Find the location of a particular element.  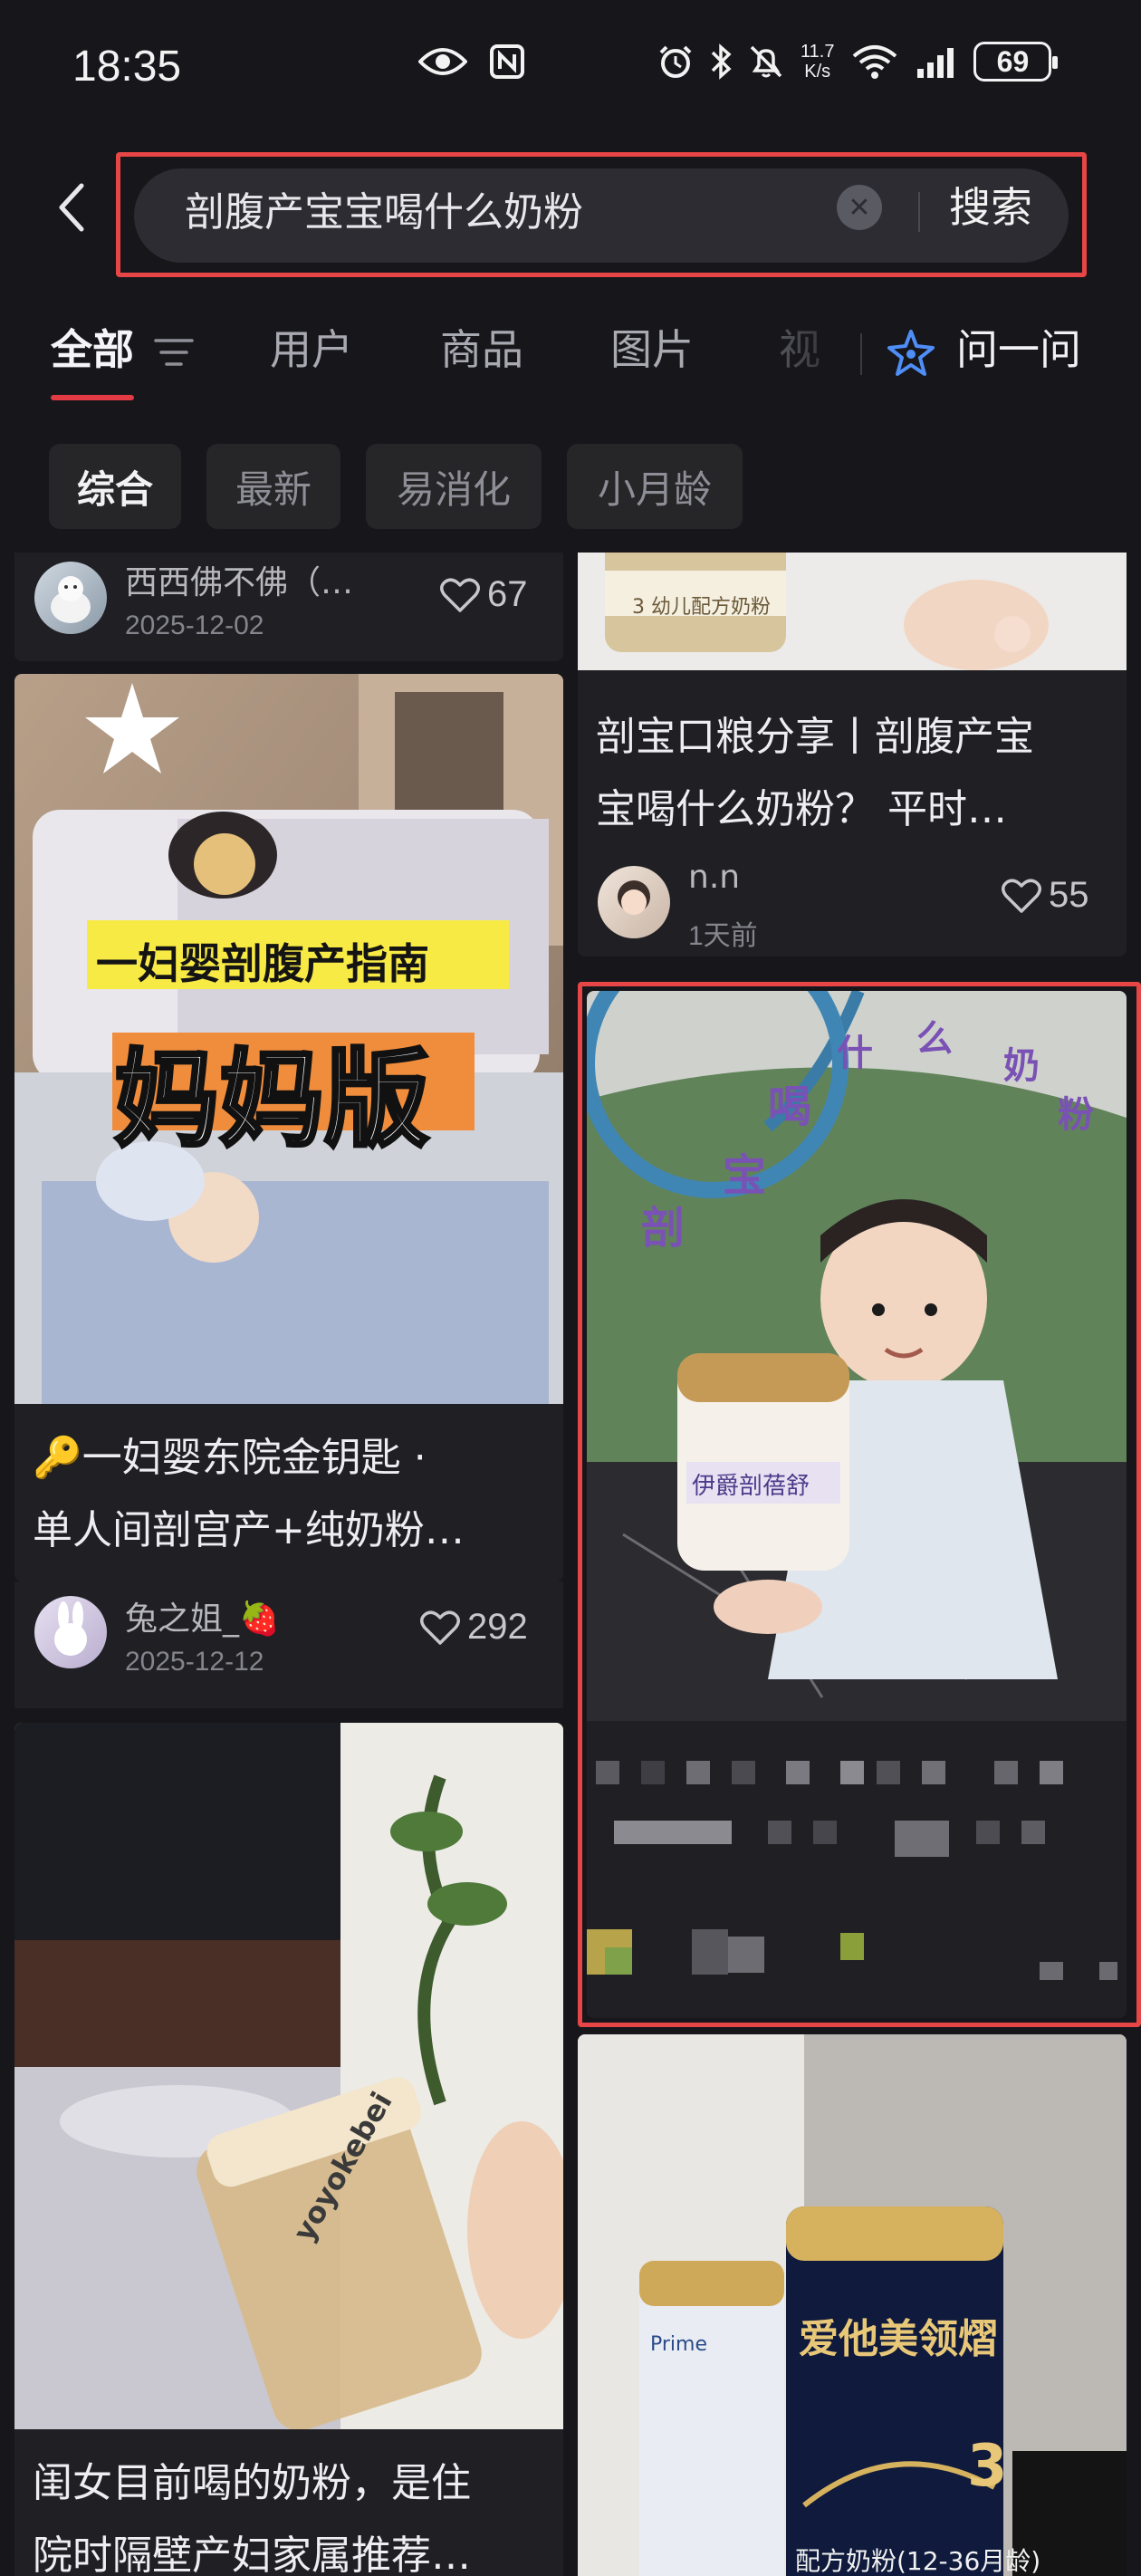

category-tabs: 全部 用户 商品 图片 视 问一问 is located at coordinates (570, 360).